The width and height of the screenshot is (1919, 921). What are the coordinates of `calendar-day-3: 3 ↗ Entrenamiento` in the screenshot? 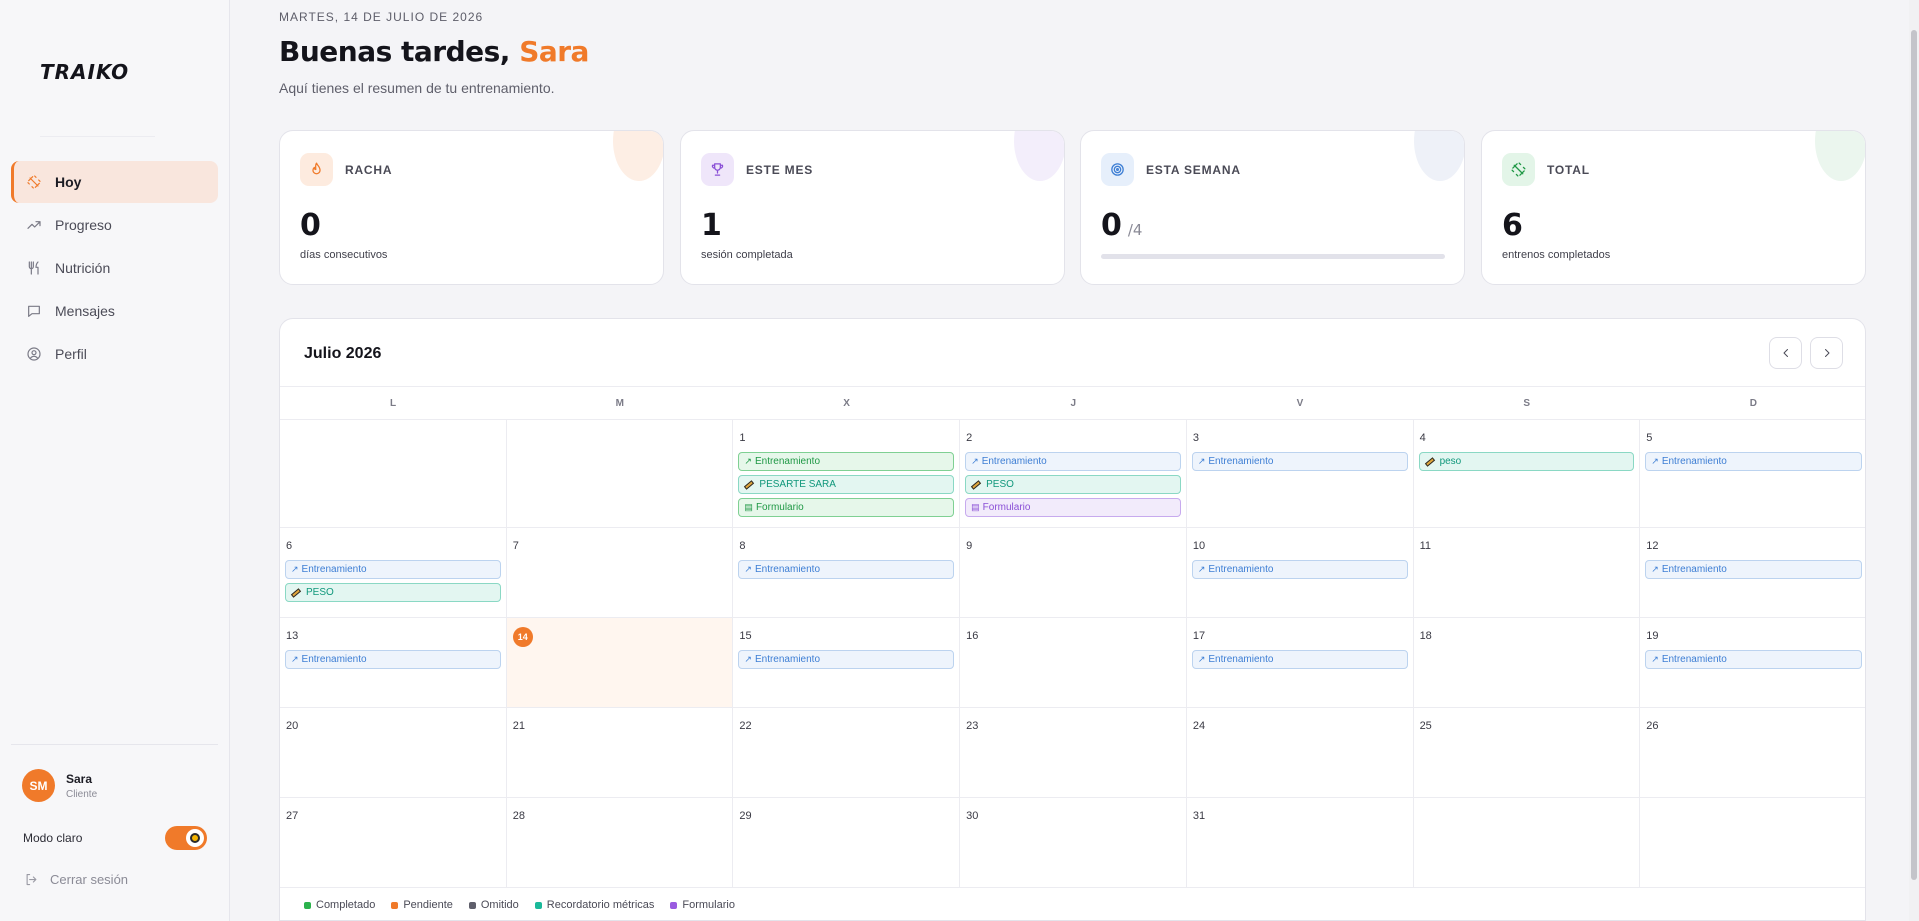 It's located at (1300, 474).